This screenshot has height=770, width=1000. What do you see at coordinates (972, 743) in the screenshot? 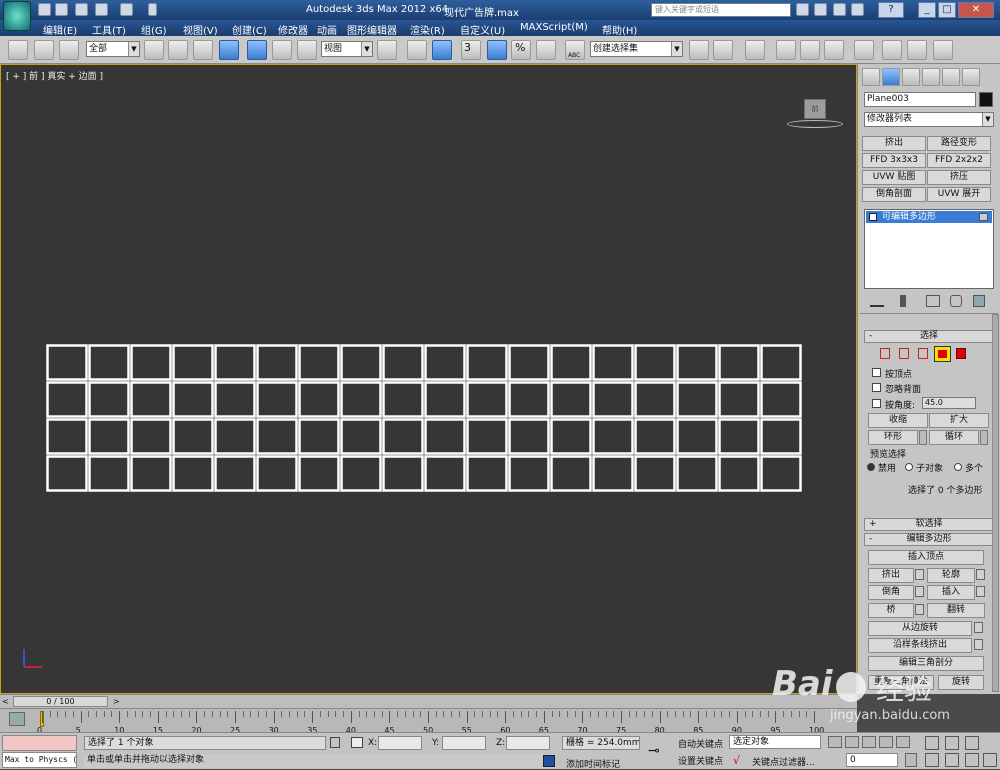
I see `zoom-extents-icon` at bounding box center [972, 743].